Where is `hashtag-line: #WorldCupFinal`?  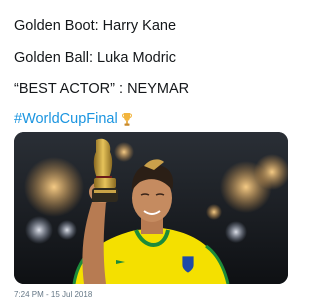
hashtag-line: #WorldCupFinal is located at coordinates (73, 119).